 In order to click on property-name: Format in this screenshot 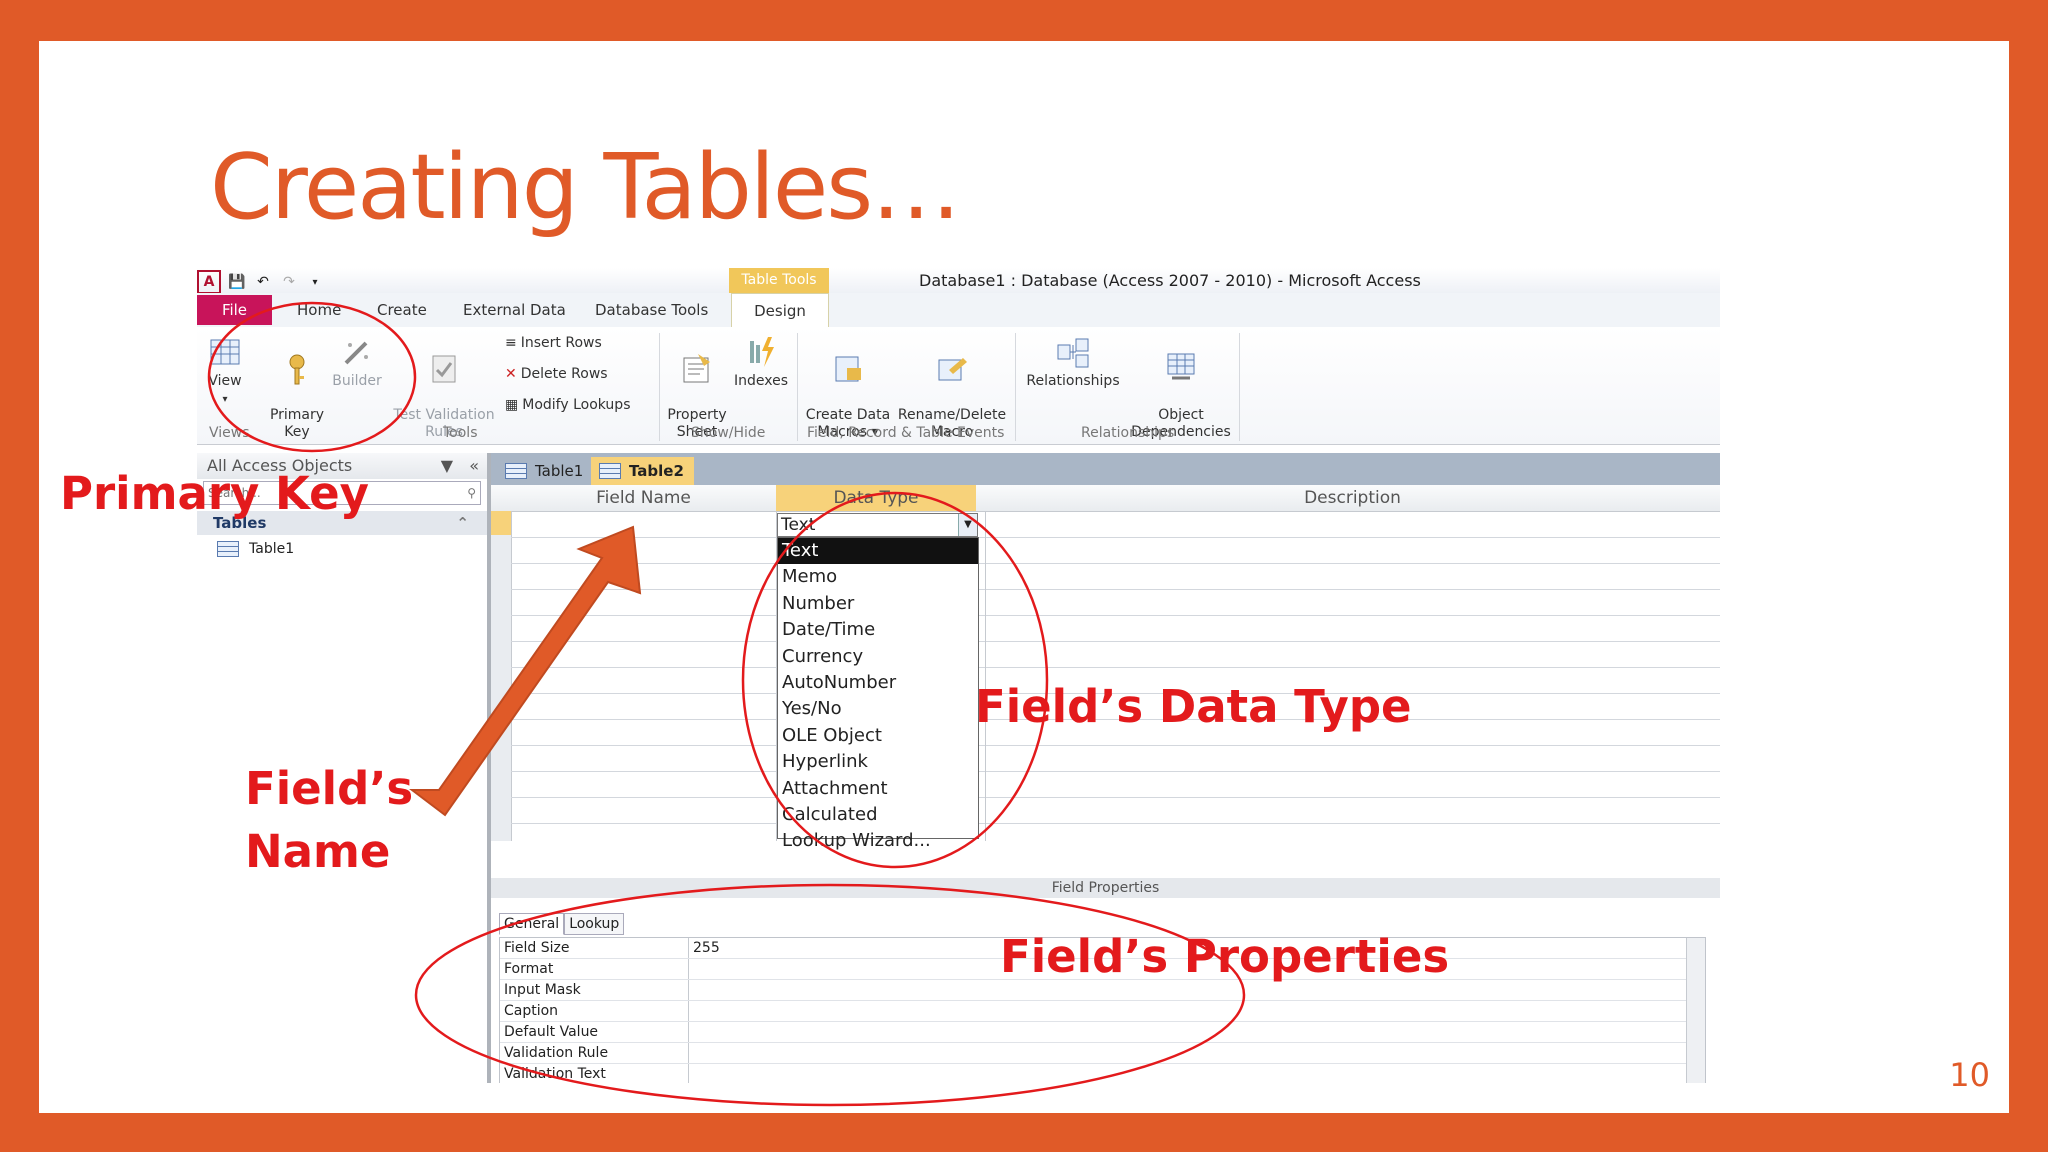, I will do `click(594, 969)`.